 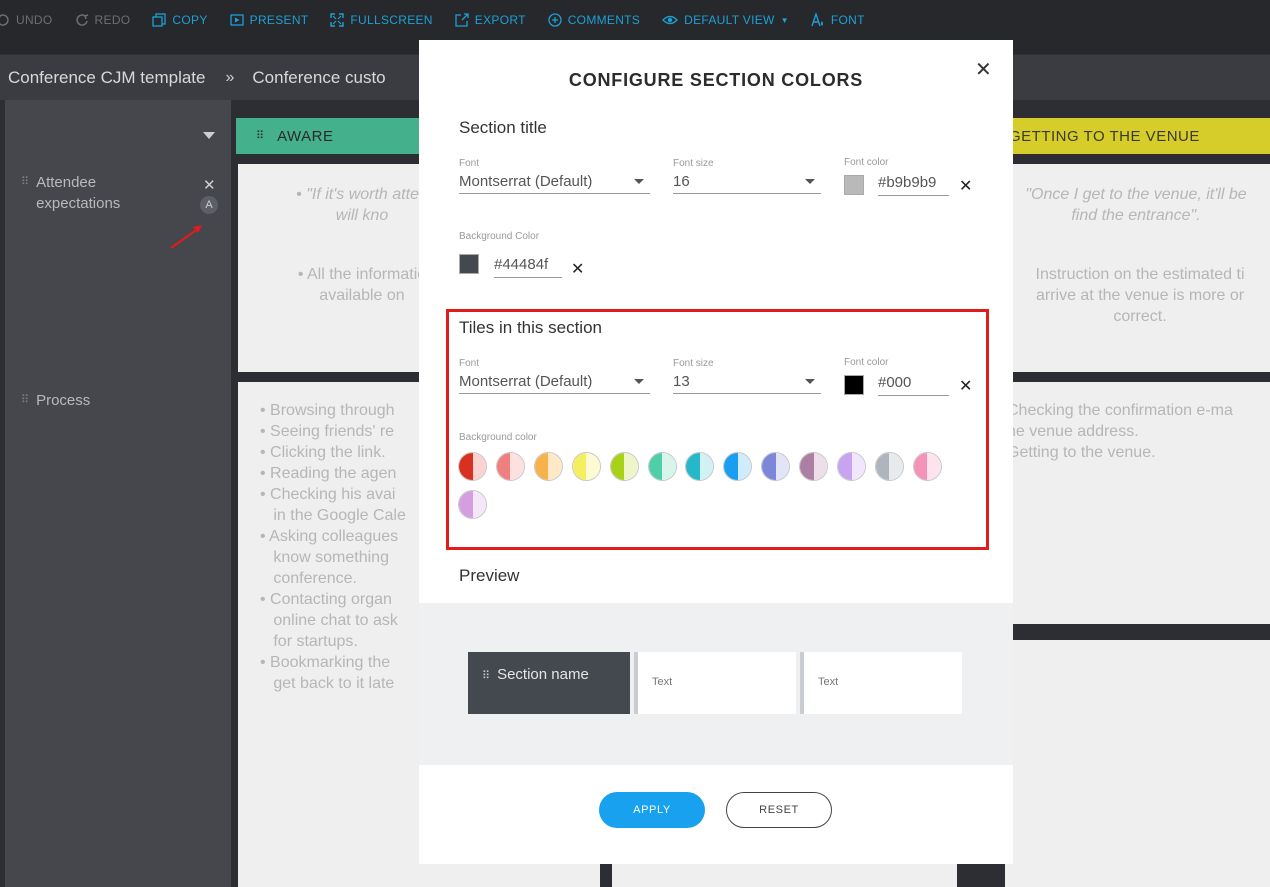 What do you see at coordinates (965, 186) in the screenshot?
I see `clear-font-color-icon: ✕` at bounding box center [965, 186].